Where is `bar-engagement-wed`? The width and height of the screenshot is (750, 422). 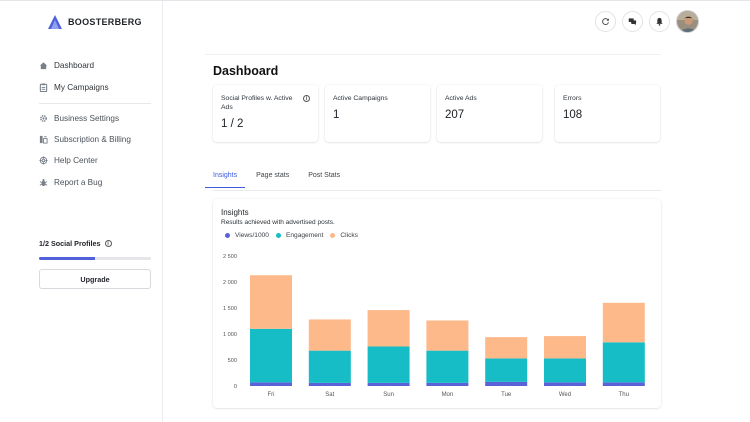 bar-engagement-wed is located at coordinates (565, 370).